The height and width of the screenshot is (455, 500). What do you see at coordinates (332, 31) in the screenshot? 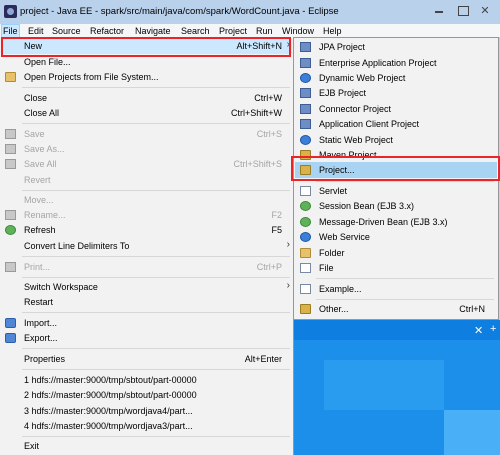
I see `menu-help: Help` at bounding box center [332, 31].